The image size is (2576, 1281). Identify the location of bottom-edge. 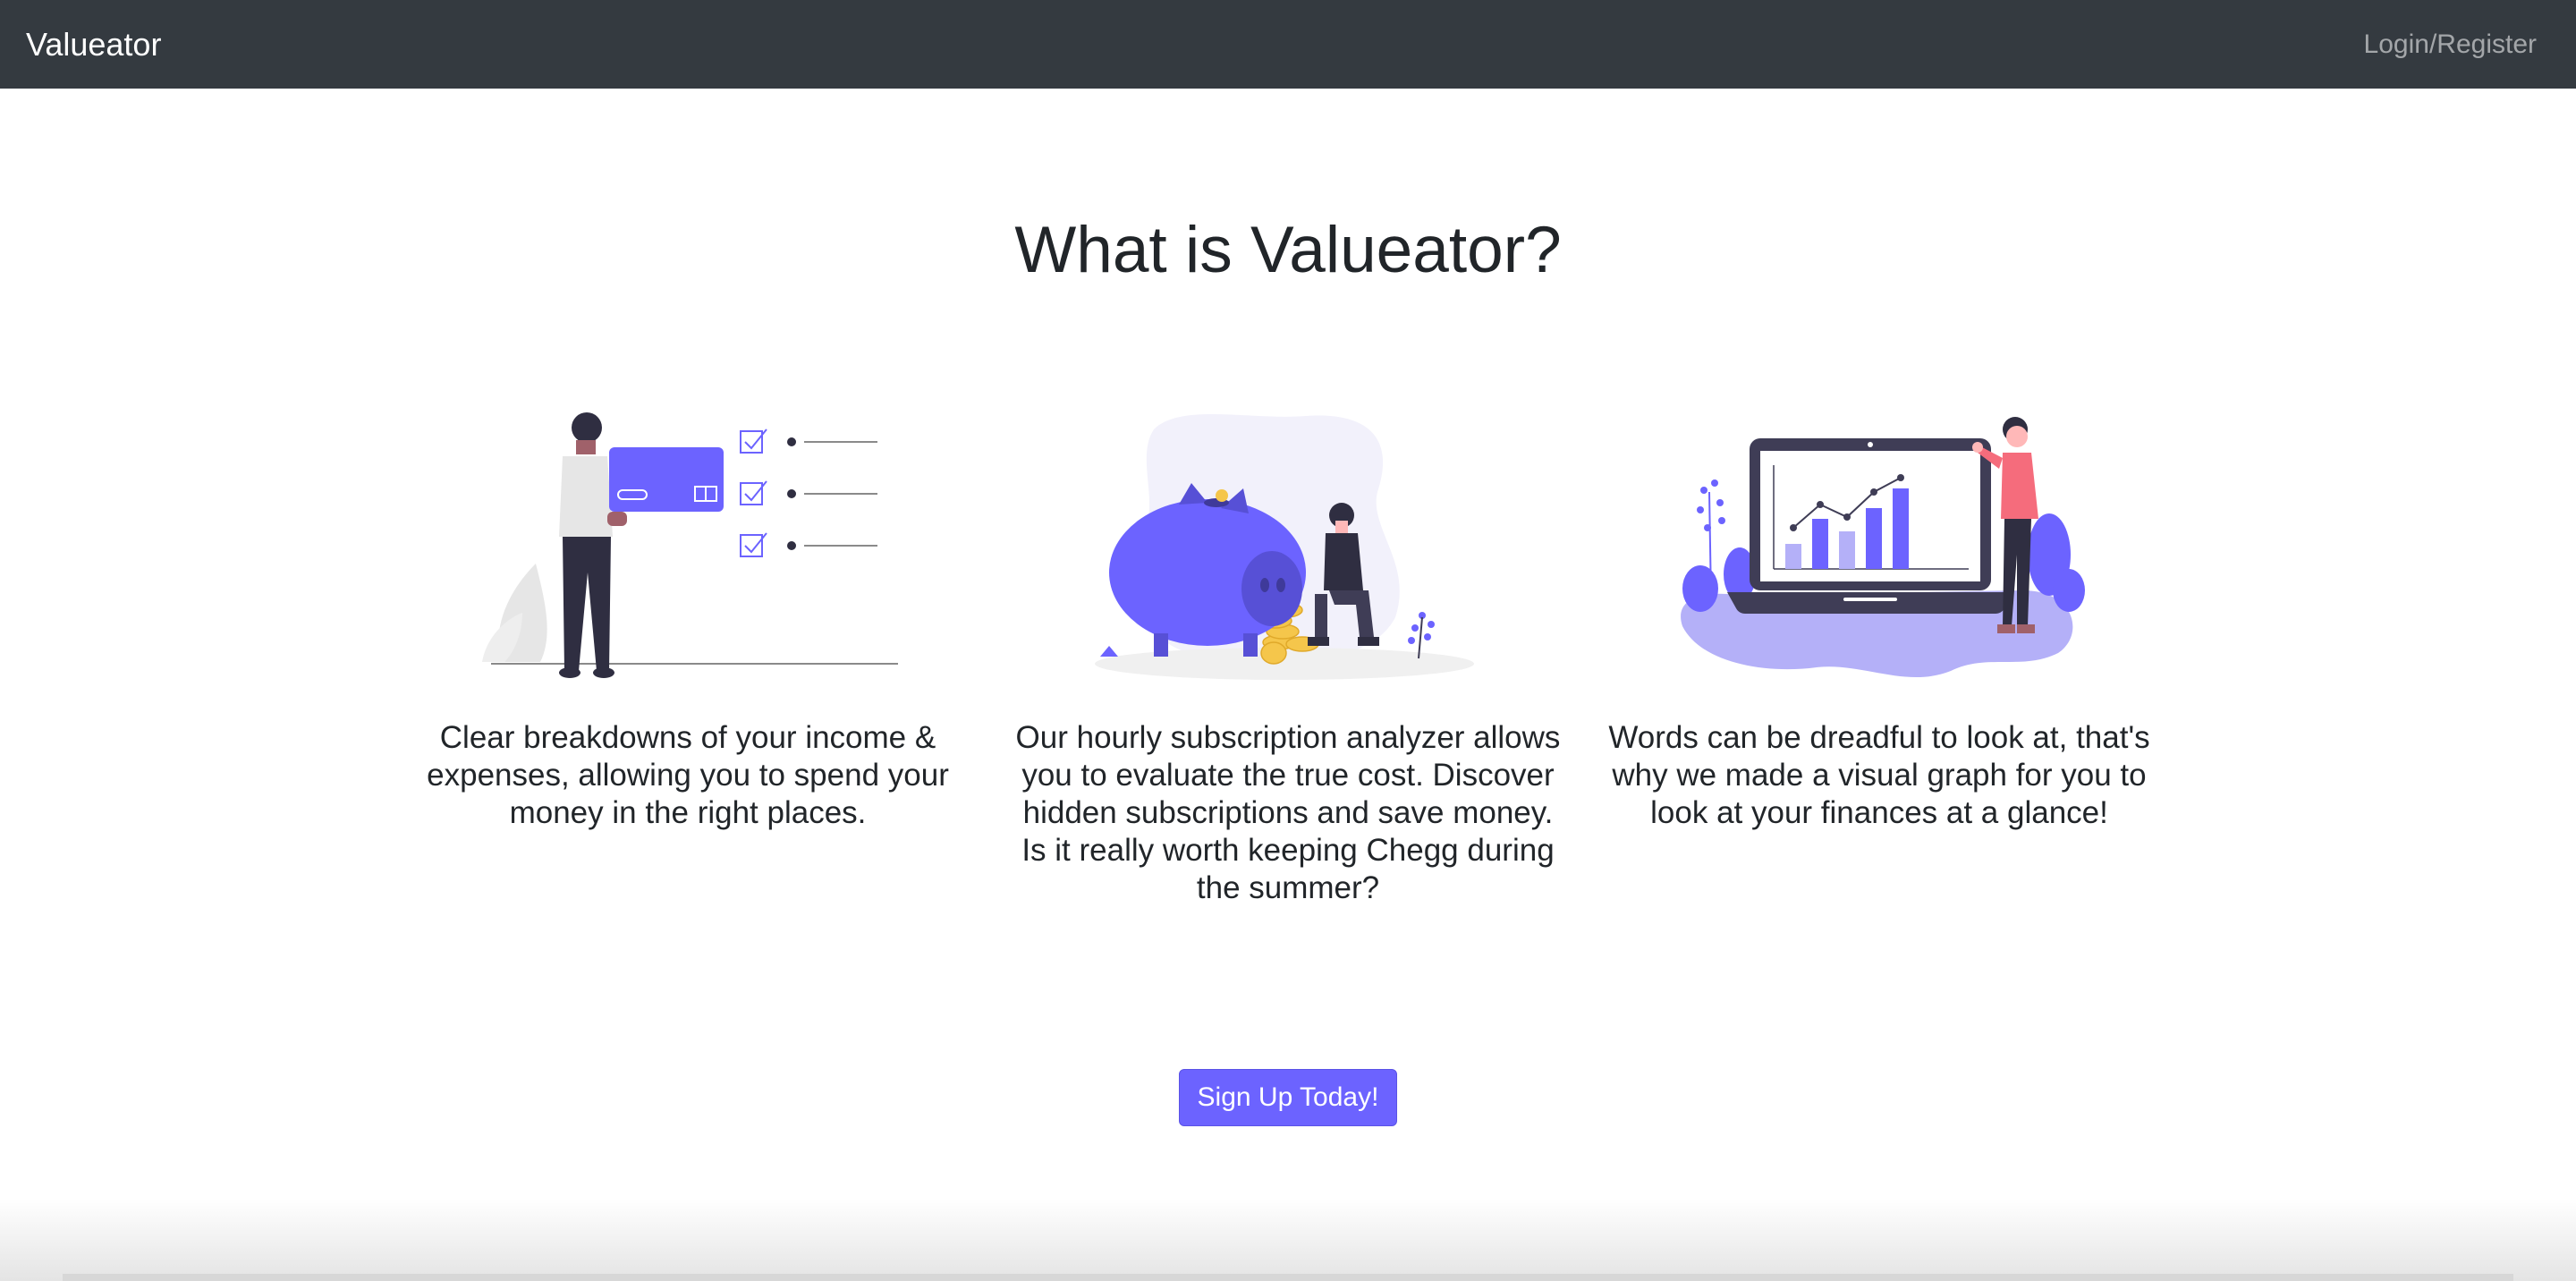
(1288, 1277).